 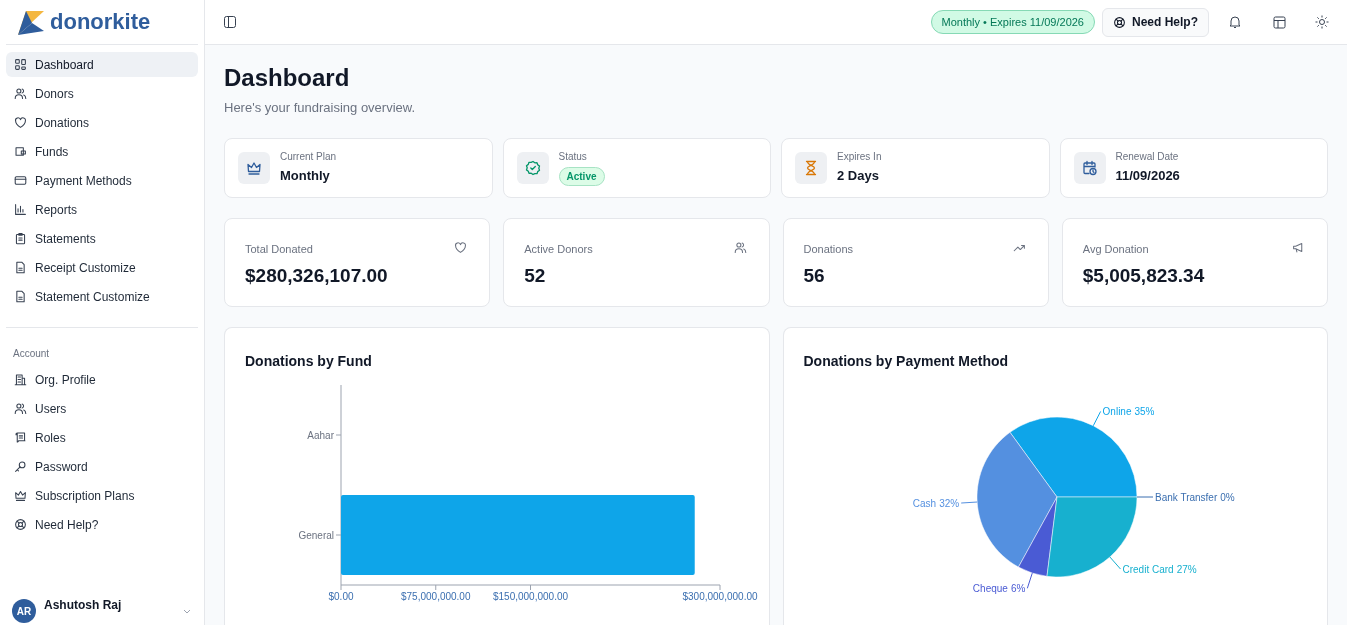 What do you see at coordinates (532, 167) in the screenshot?
I see `check-badge-icon` at bounding box center [532, 167].